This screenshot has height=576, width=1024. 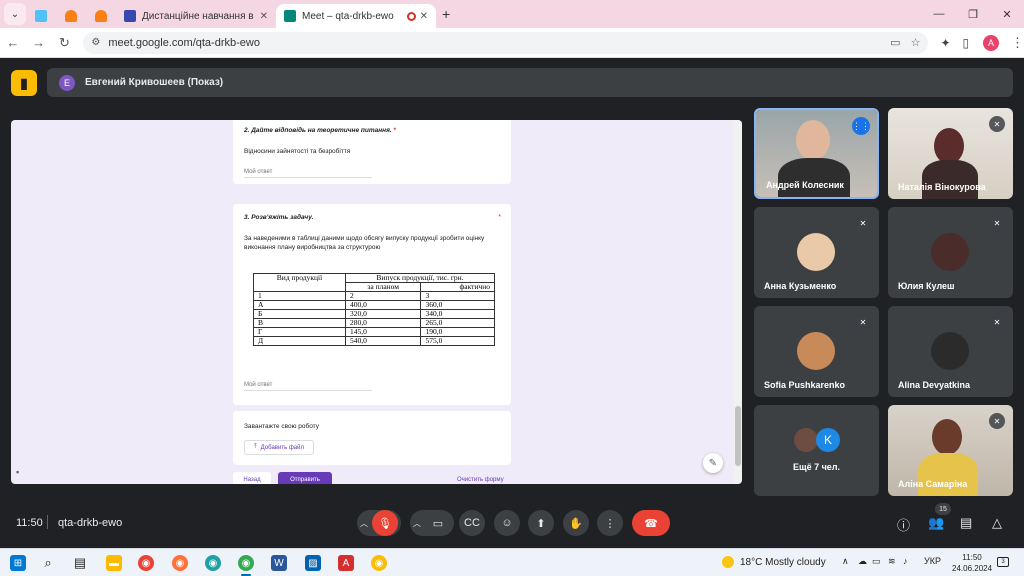 I want to click on mic-control: ︿ 🎙, so click(x=379, y=523).